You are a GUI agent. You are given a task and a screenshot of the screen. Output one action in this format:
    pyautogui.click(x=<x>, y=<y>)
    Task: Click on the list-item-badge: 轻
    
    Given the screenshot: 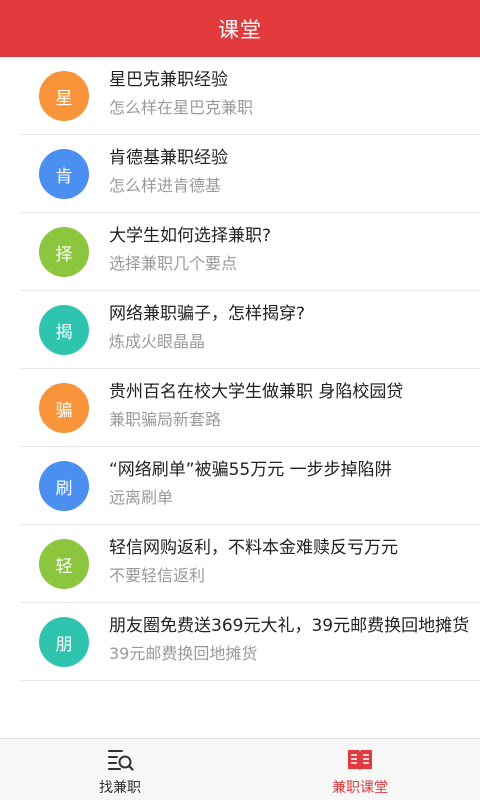 What is the action you would take?
    pyautogui.click(x=64, y=564)
    